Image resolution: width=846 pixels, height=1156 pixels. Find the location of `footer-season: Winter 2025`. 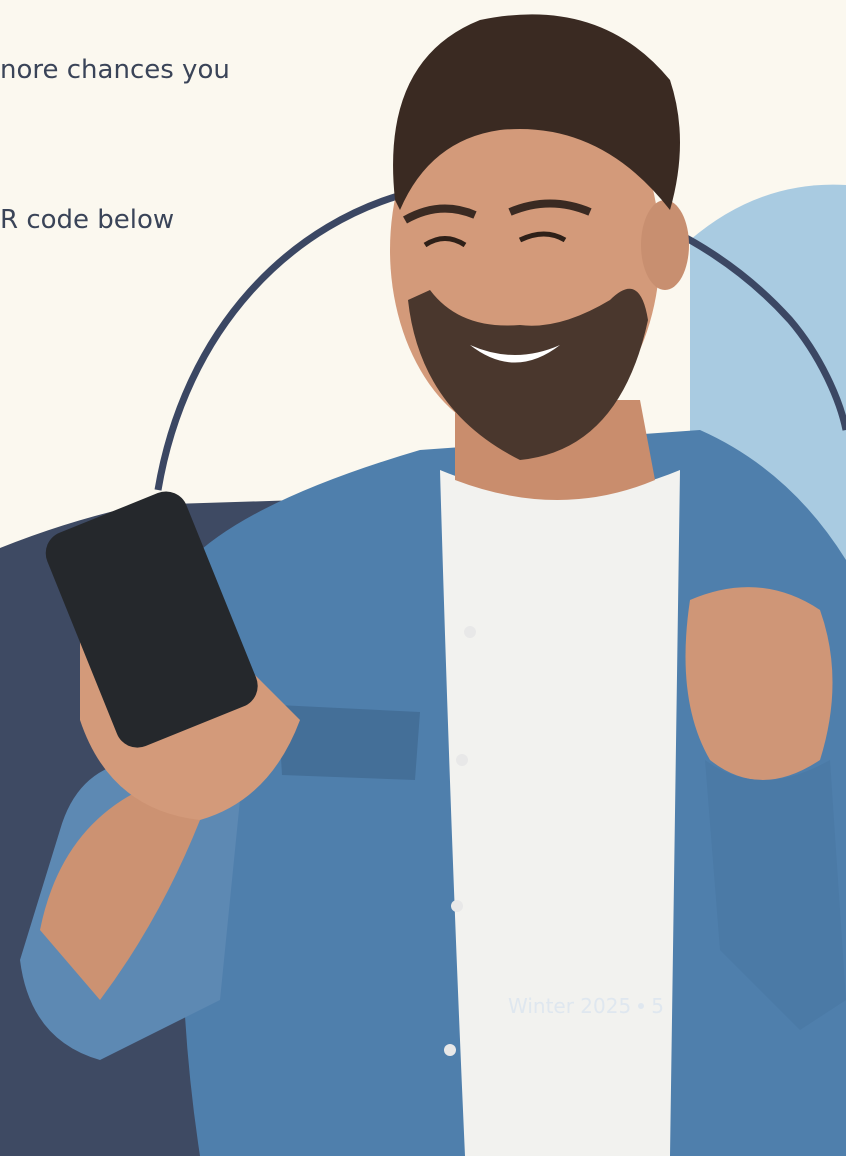

footer-season: Winter 2025 is located at coordinates (570, 1006).